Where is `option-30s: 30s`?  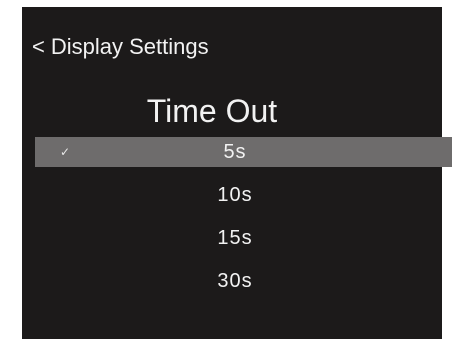
option-30s: 30s is located at coordinates (243, 287).